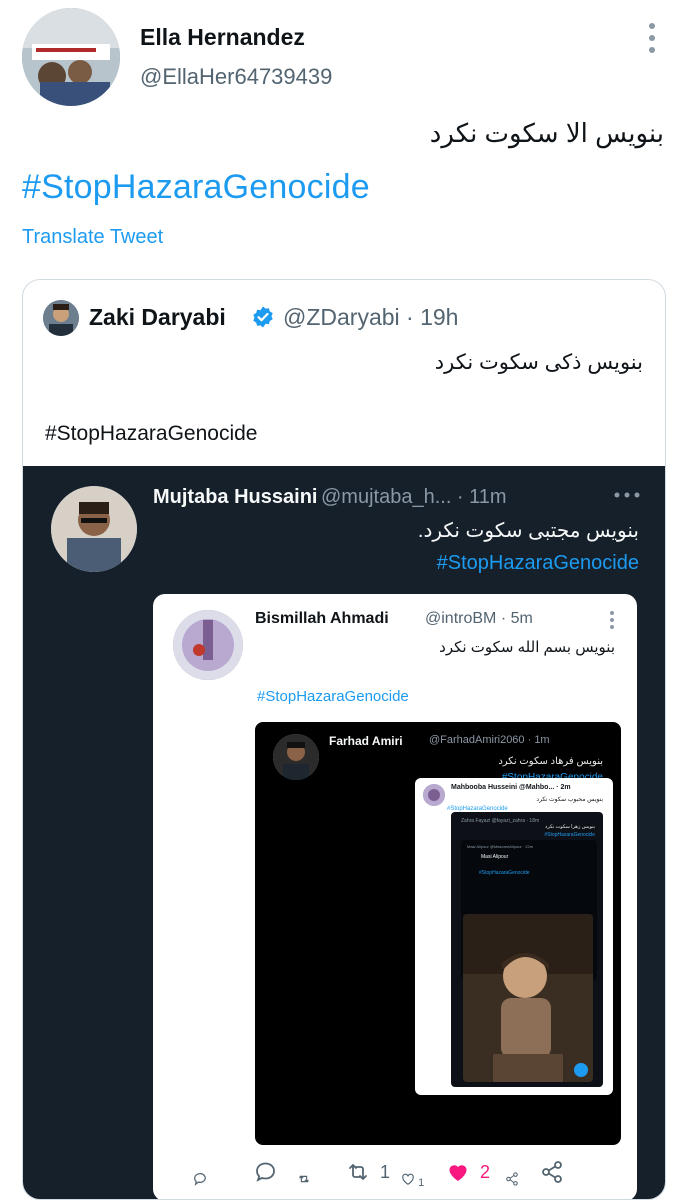 The width and height of the screenshot is (686, 1200). Describe the element at coordinates (500, 846) in the screenshot. I see `masi-label: Masi Alipour @MasomeAlipour · 22m` at that location.